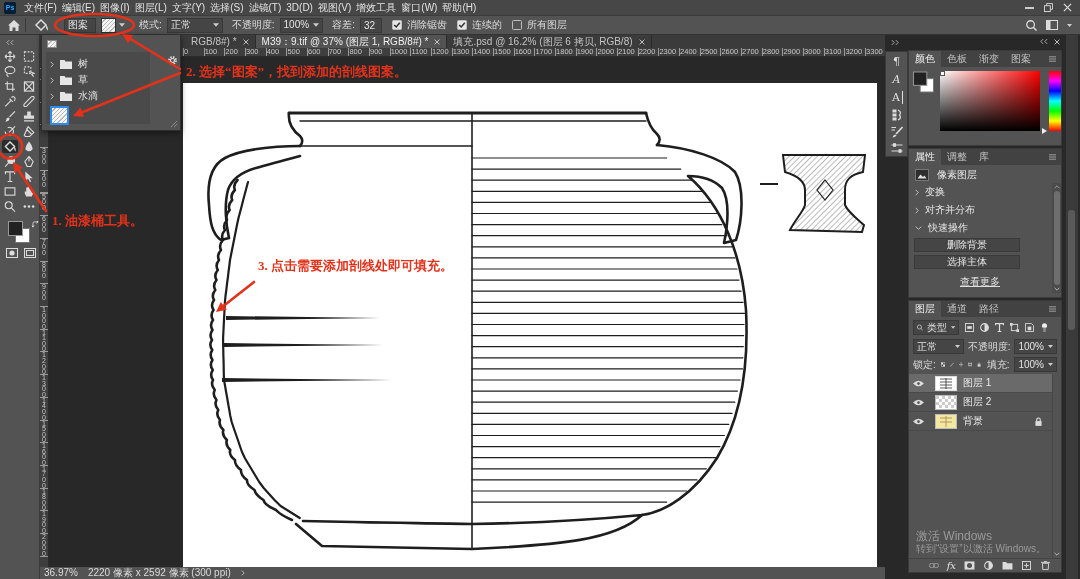 The width and height of the screenshot is (1080, 579). What do you see at coordinates (1031, 25) in the screenshot?
I see `search-icon` at bounding box center [1031, 25].